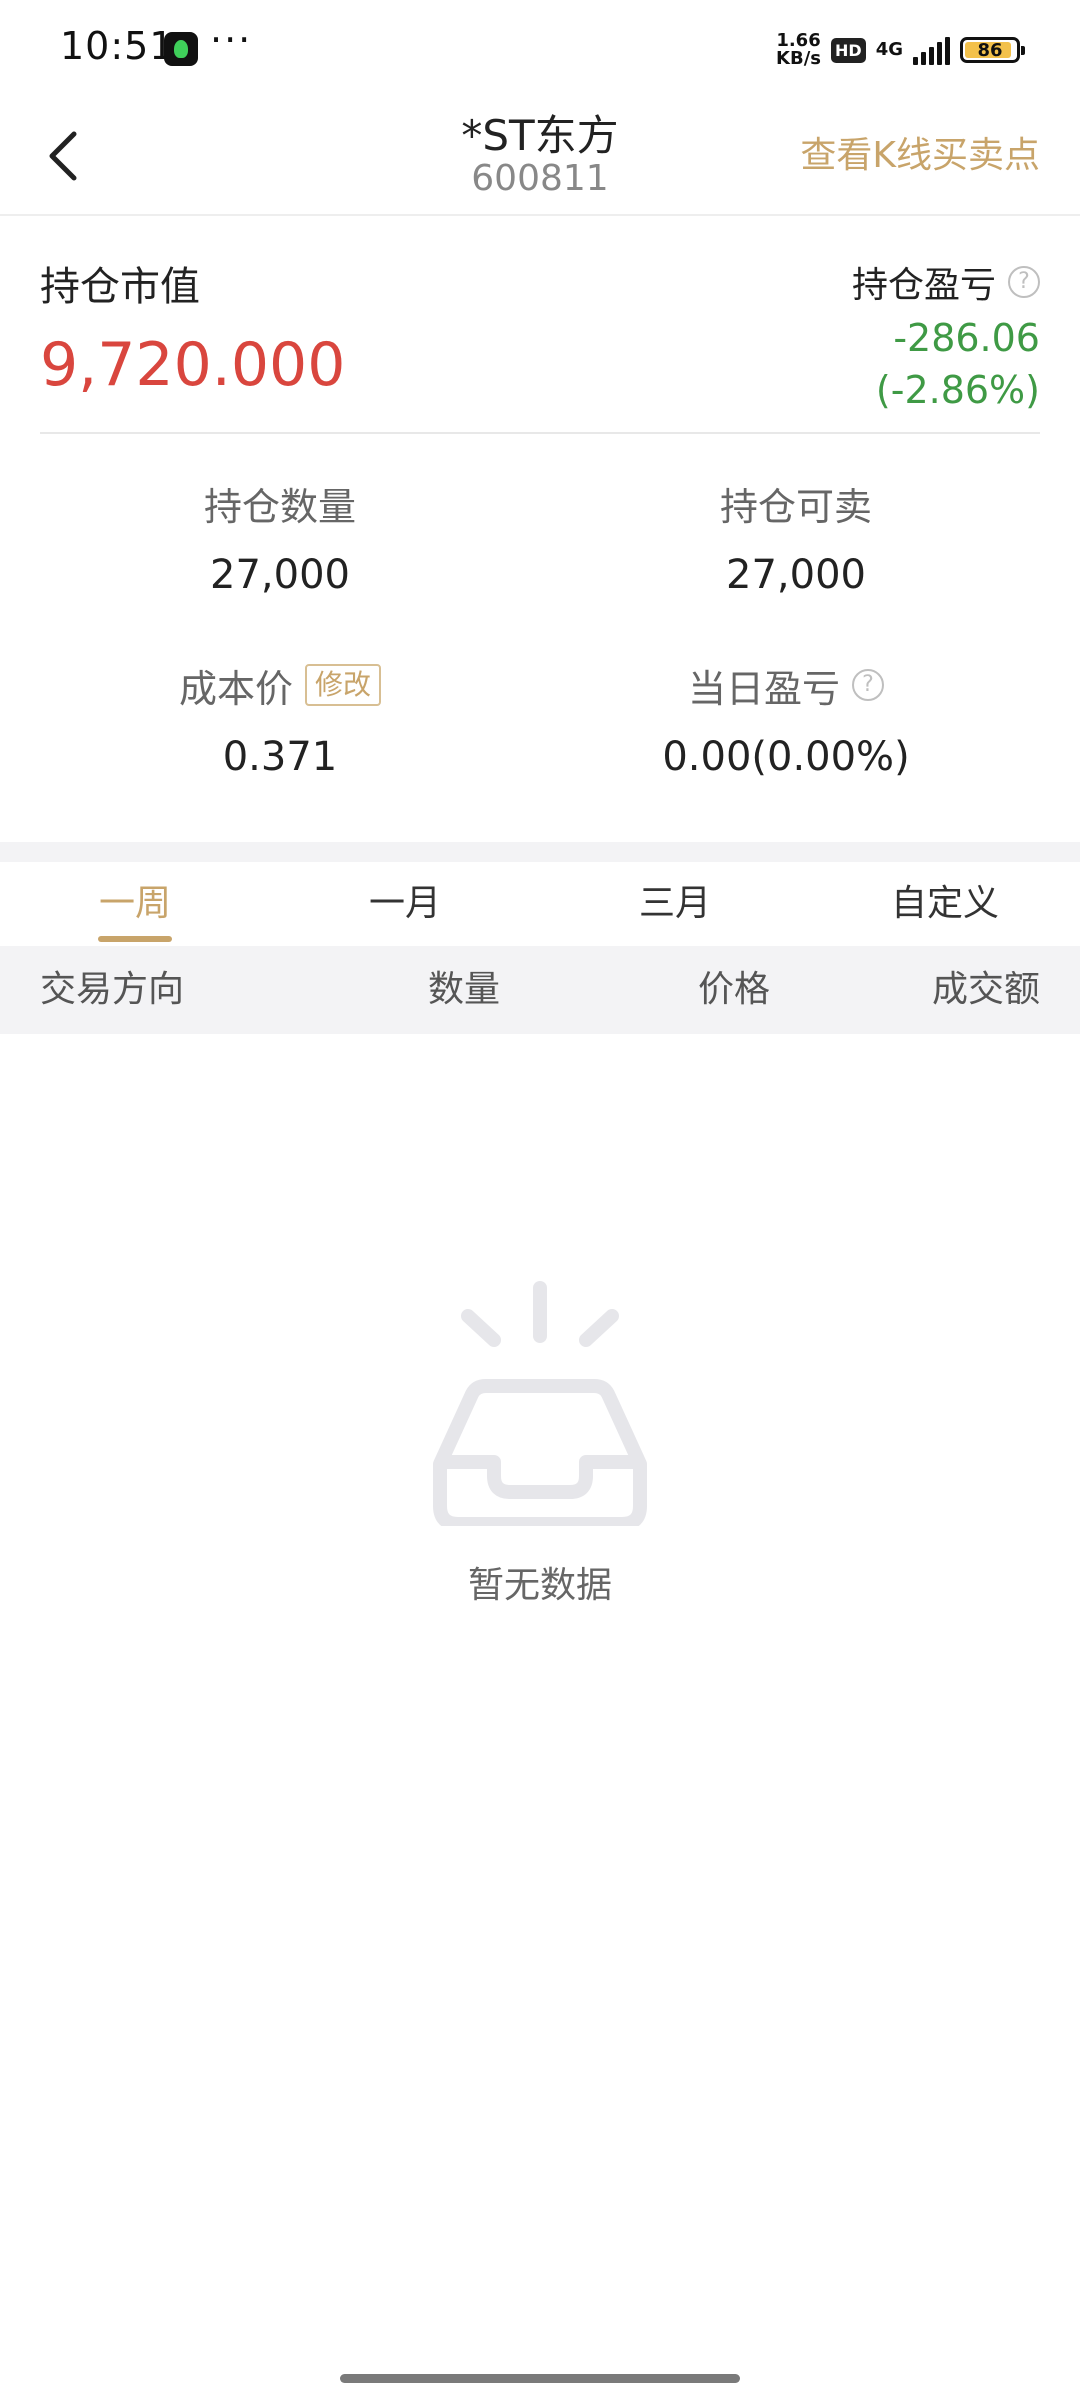 The width and height of the screenshot is (1080, 2400). Describe the element at coordinates (945, 904) in the screenshot. I see `tab-custom: 自定义` at that location.